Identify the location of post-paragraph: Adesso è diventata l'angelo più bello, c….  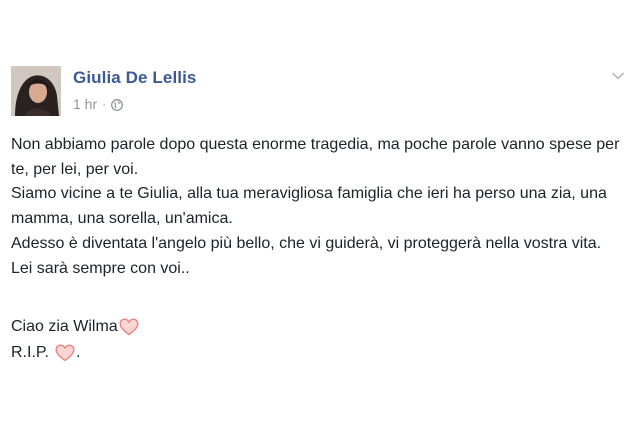
(306, 243).